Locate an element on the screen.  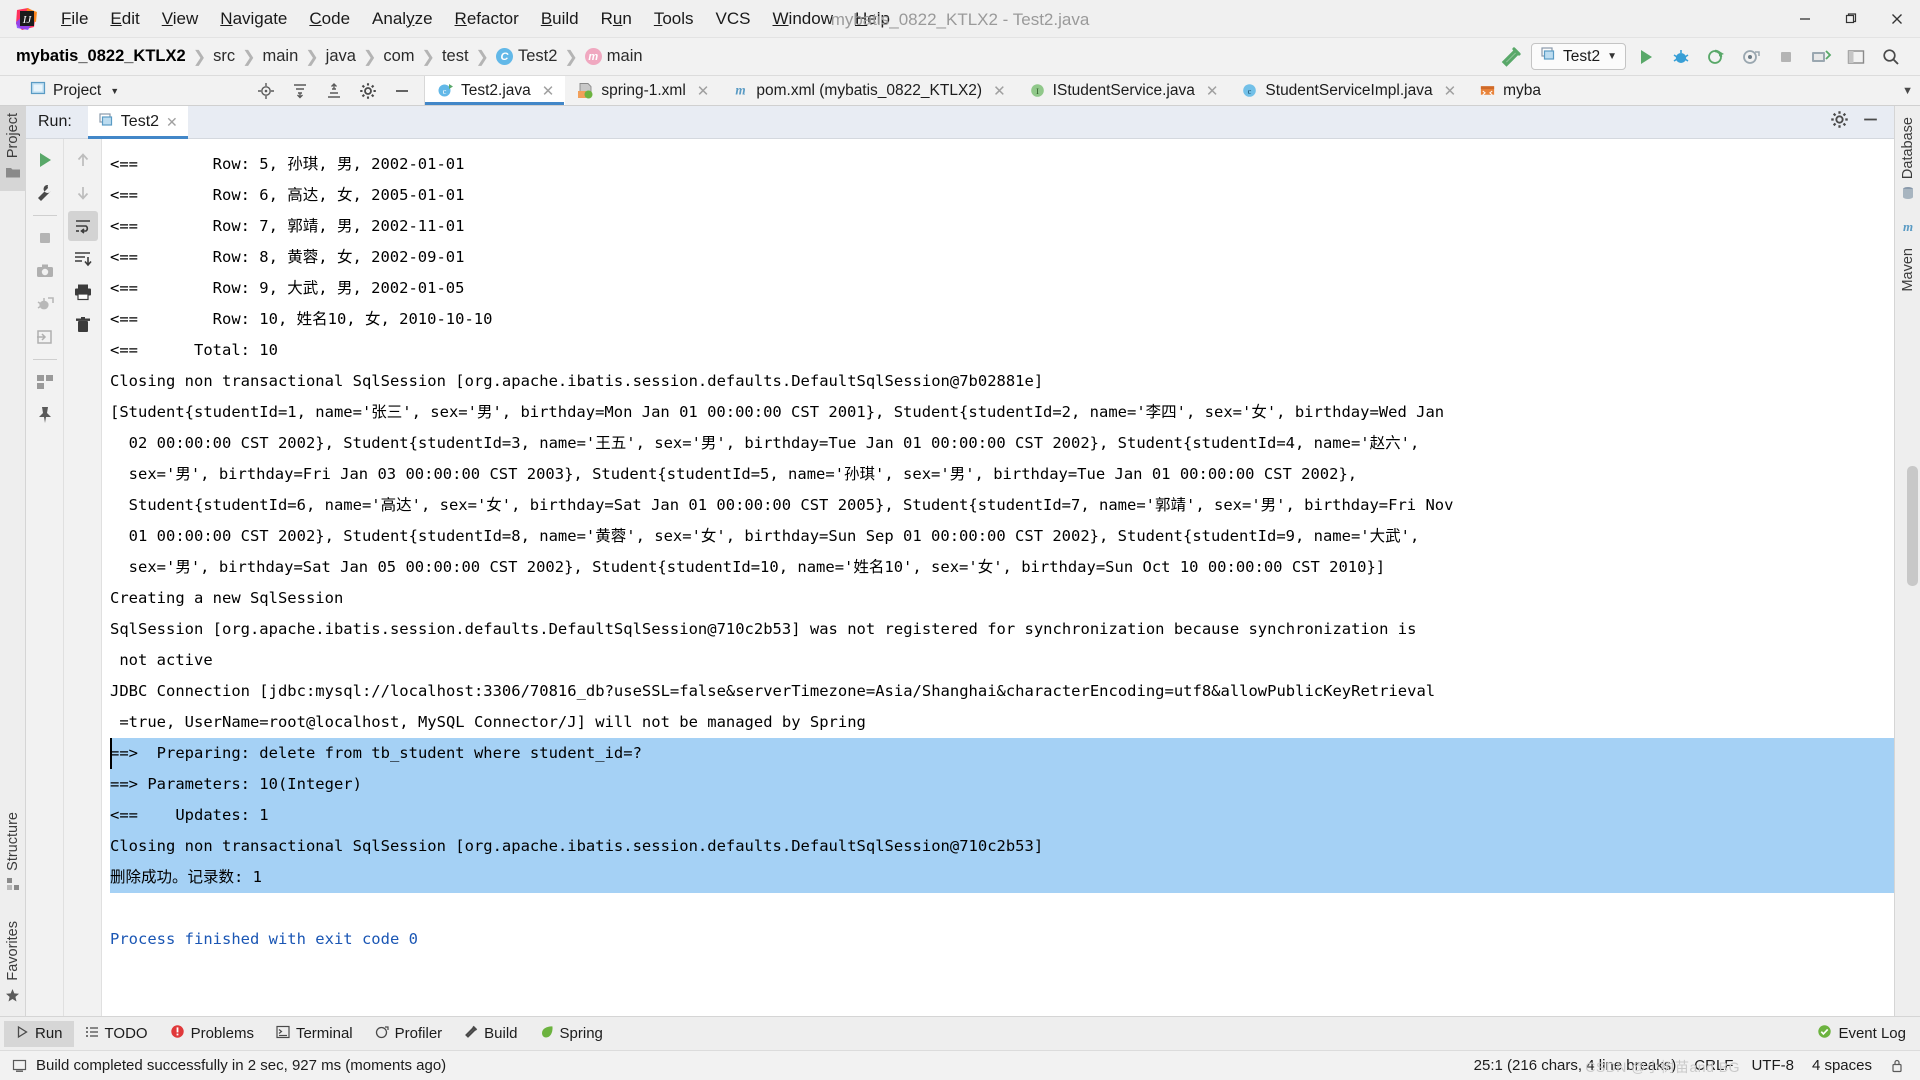
menu-refactor: Refactor is located at coordinates (487, 19).